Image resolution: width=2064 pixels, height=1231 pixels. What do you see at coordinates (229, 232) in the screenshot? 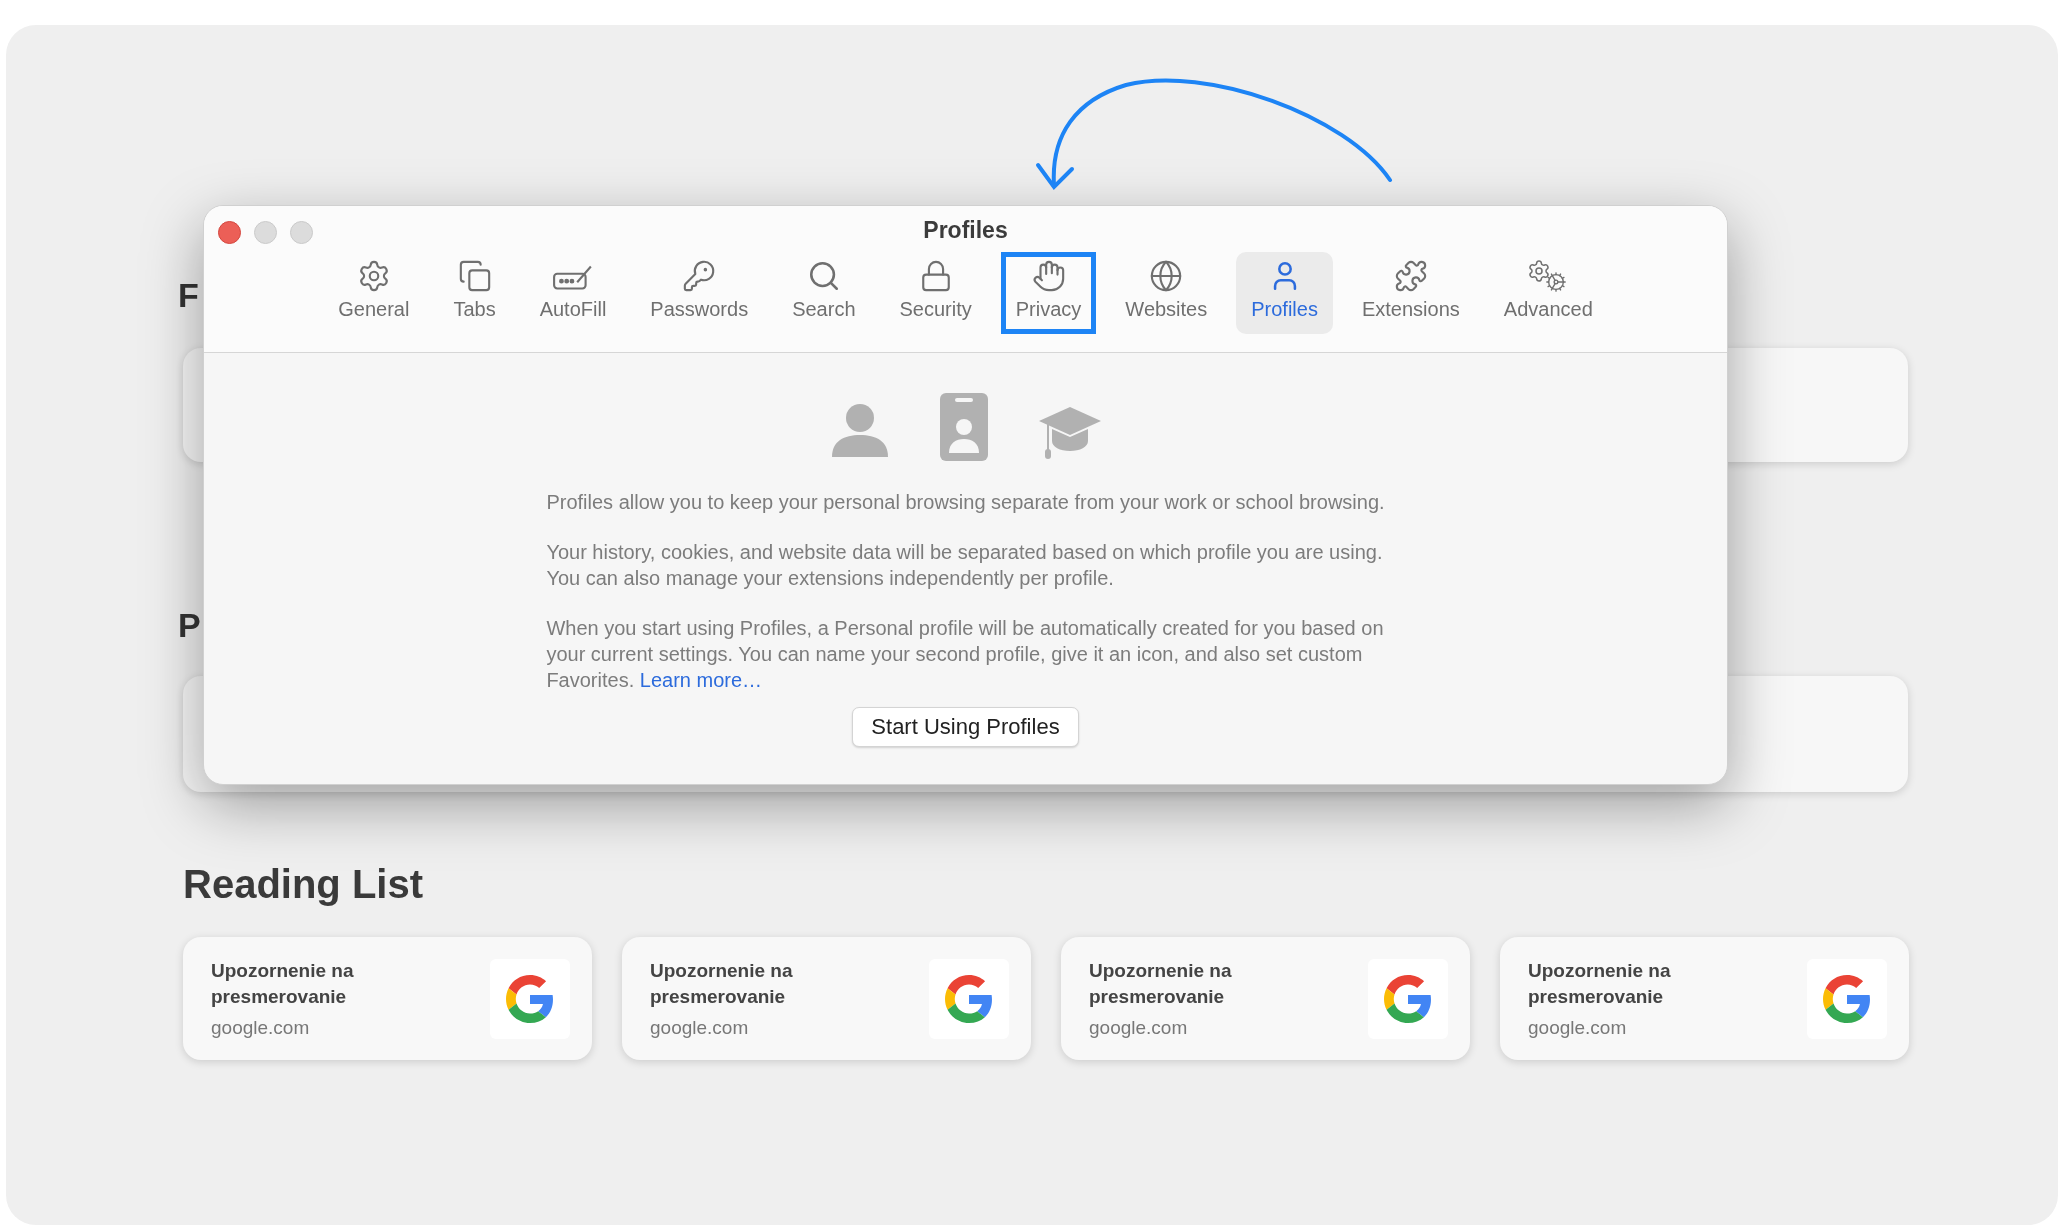
I see `close-button` at bounding box center [229, 232].